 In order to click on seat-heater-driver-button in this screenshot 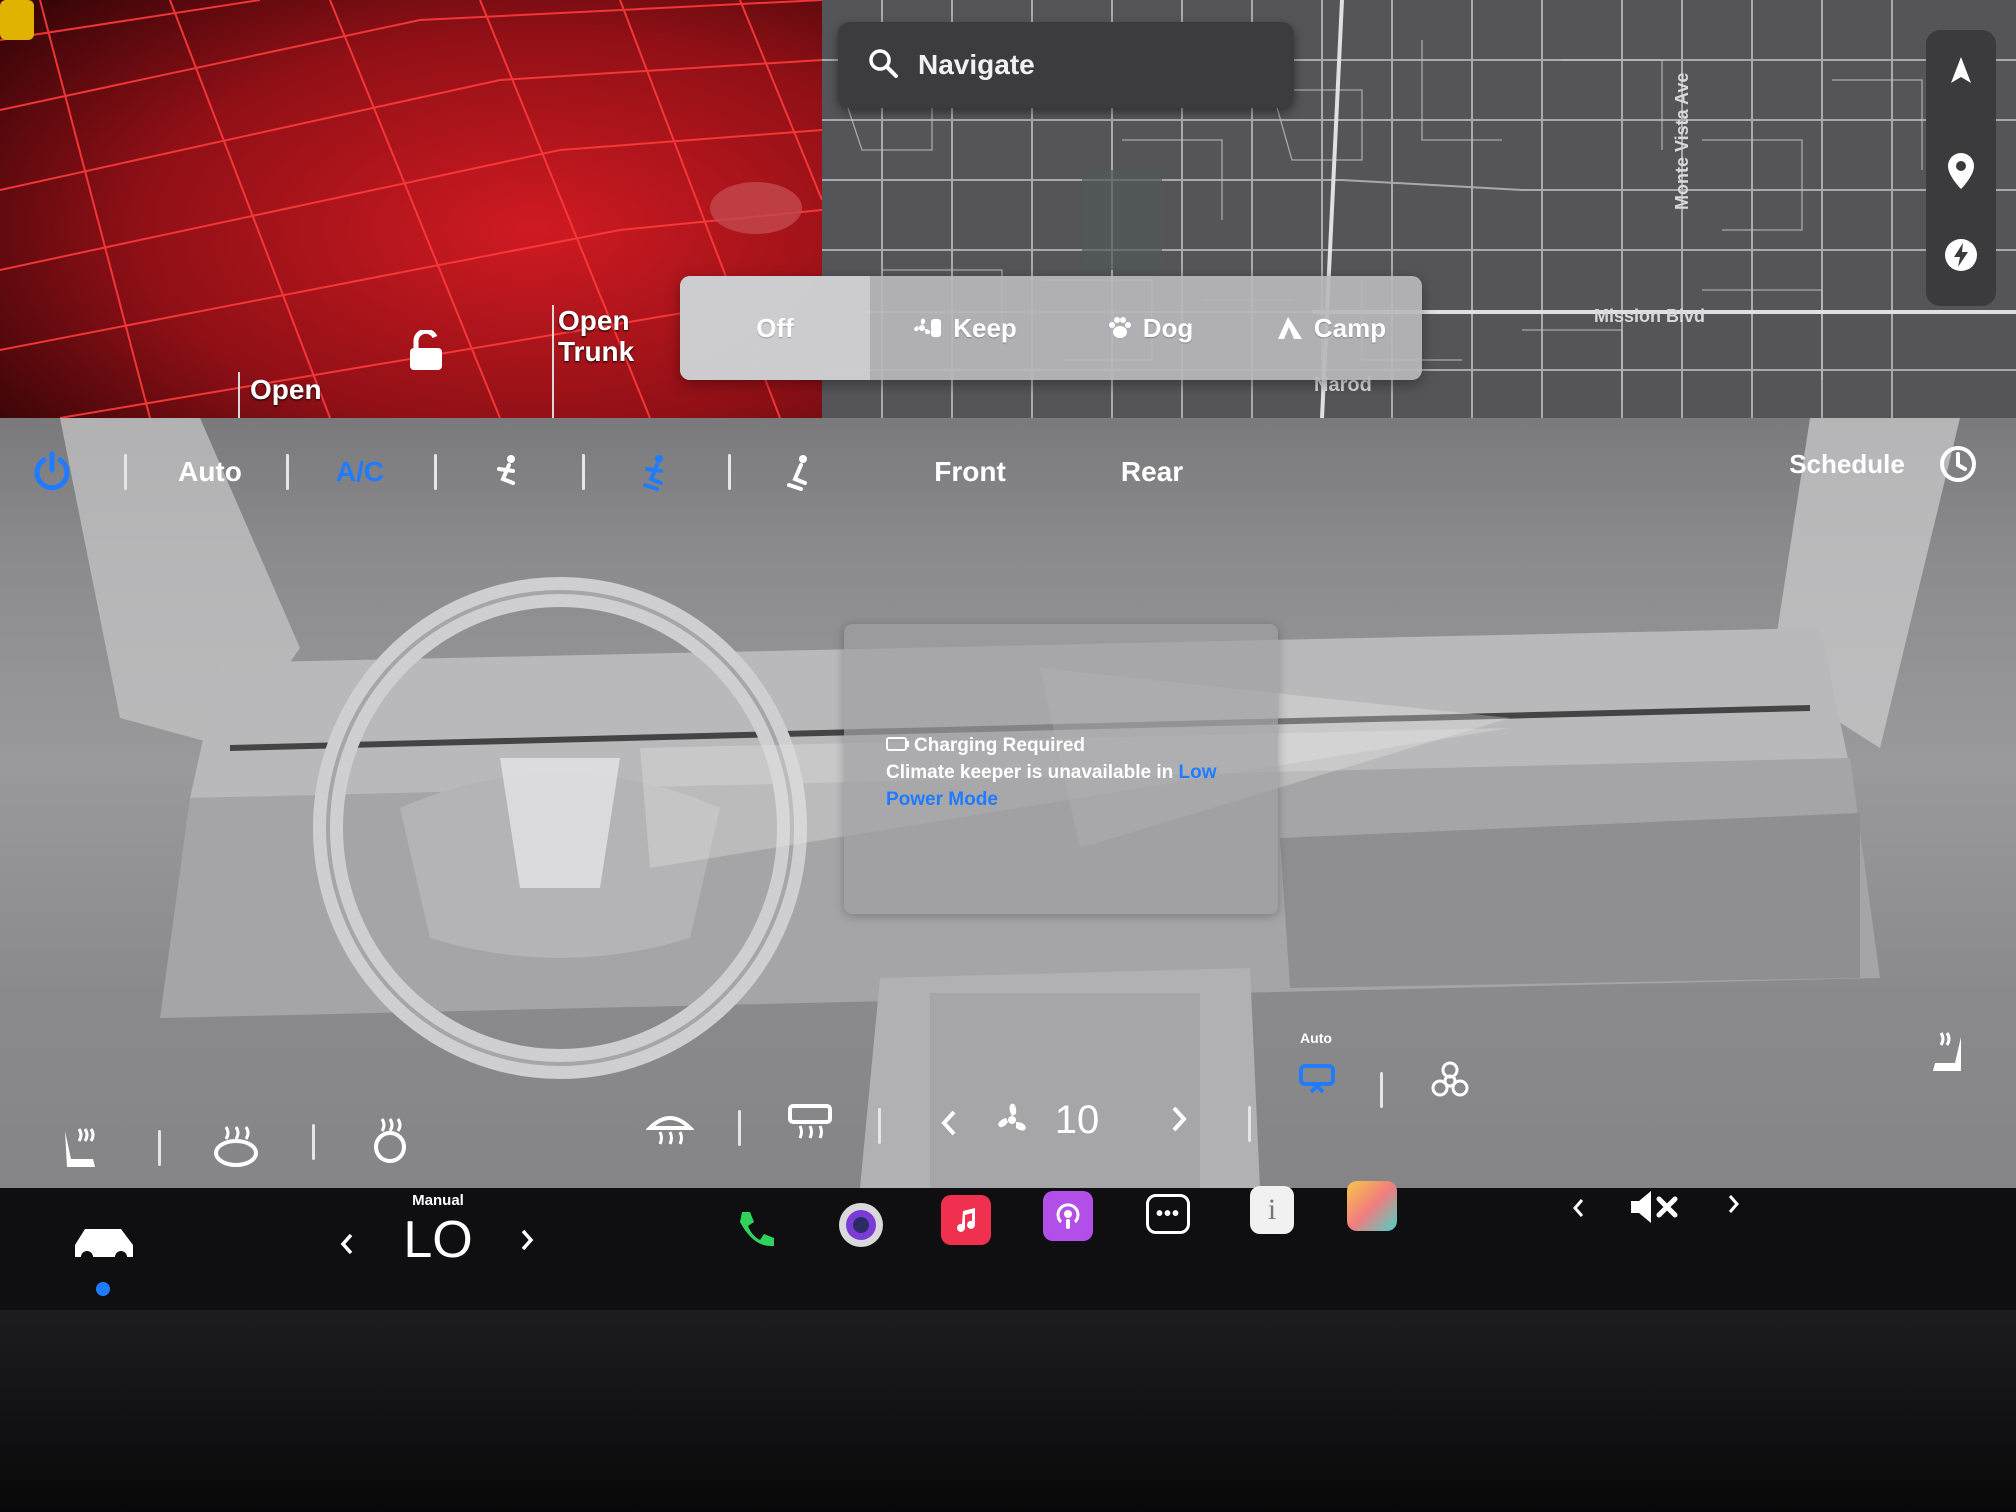, I will do `click(80, 1148)`.